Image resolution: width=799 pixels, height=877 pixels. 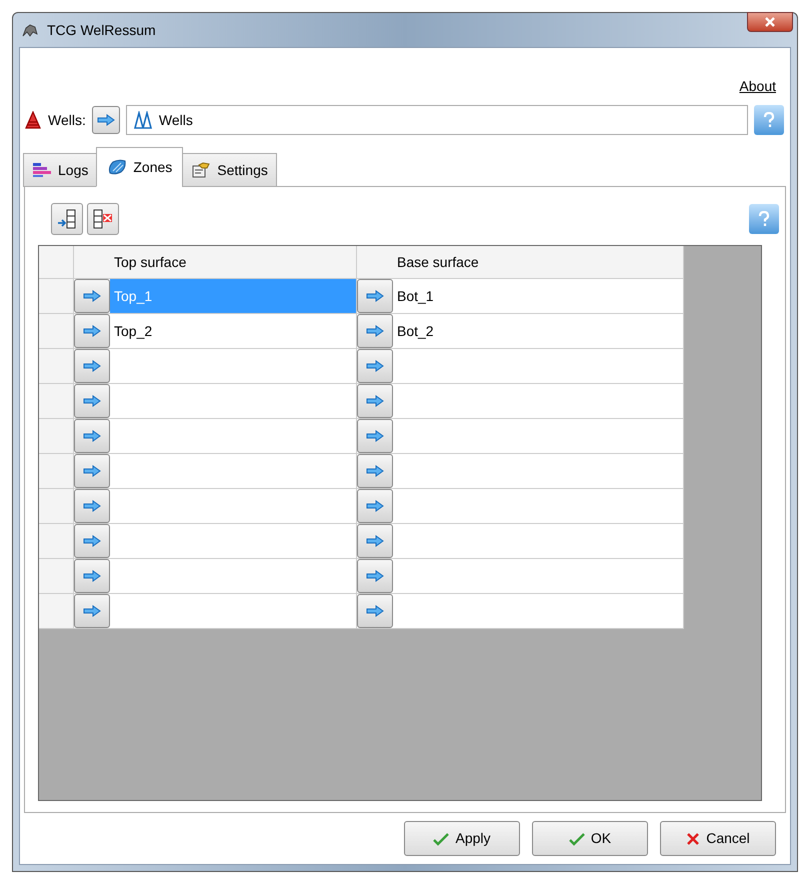 I want to click on add-rows-icon, so click(x=67, y=219).